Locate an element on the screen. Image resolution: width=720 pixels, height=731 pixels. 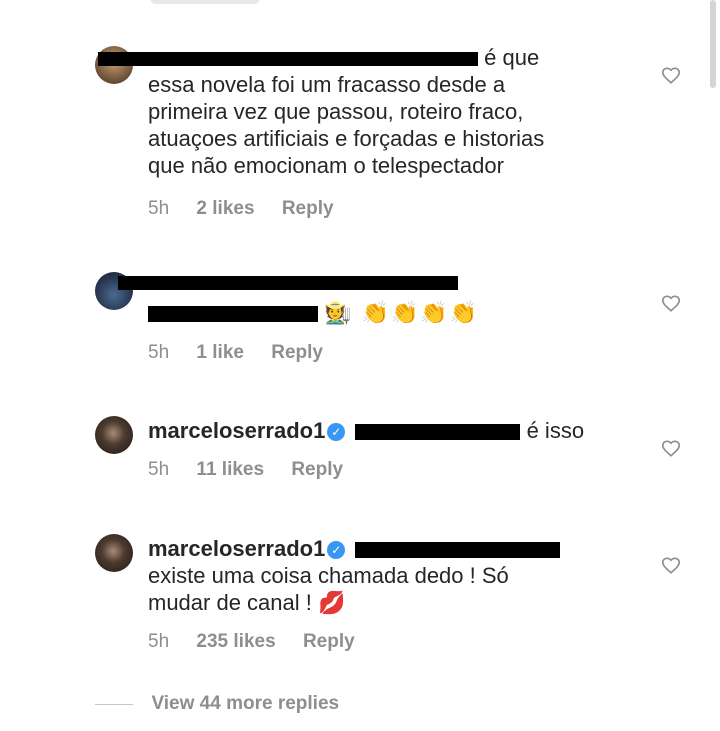
comment-first-line: marceloserrado1 ✓ is located at coordinates (383, 548).